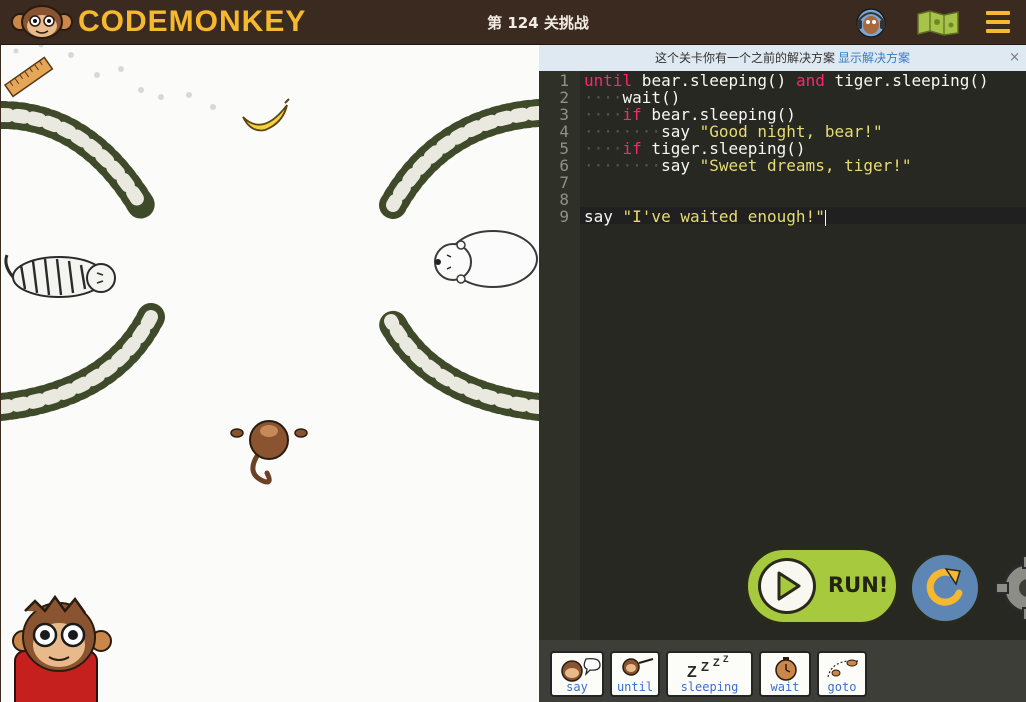 Image resolution: width=1026 pixels, height=702 pixels. I want to click on chip-say: say, so click(577, 674).